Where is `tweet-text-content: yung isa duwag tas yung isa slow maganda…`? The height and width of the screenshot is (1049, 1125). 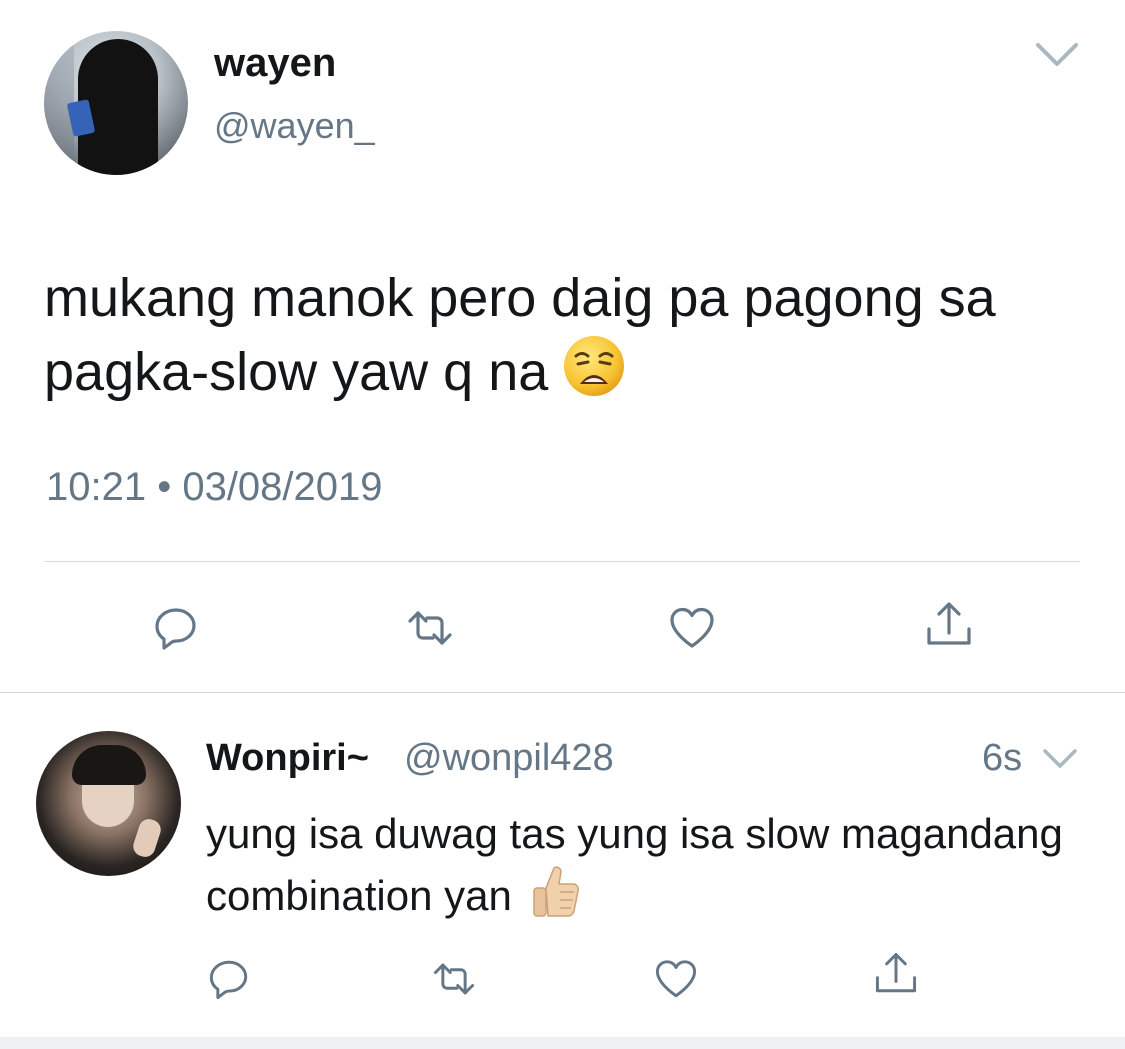
tweet-text-content: yung isa duwag tas yung isa slow maganda… is located at coordinates (634, 864).